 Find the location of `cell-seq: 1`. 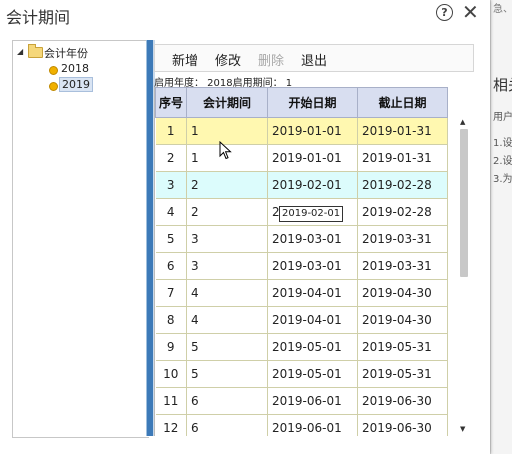

cell-seq: 1 is located at coordinates (171, 131).